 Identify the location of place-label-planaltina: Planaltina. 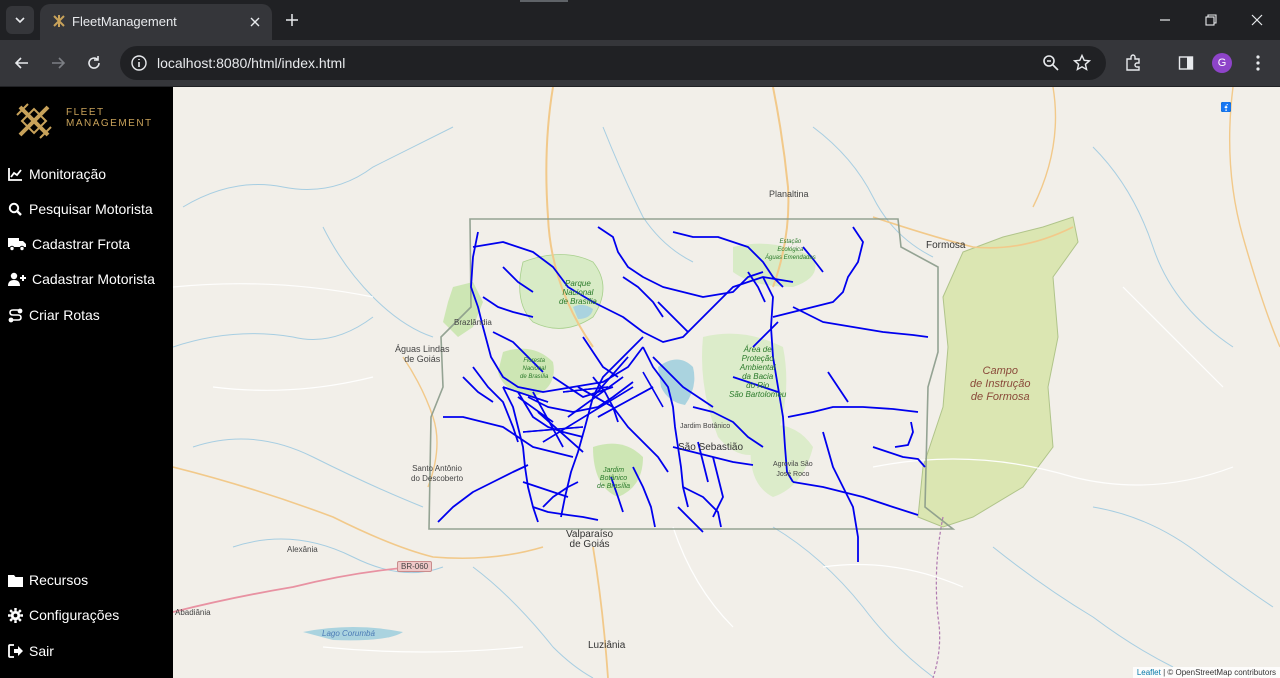
(789, 194).